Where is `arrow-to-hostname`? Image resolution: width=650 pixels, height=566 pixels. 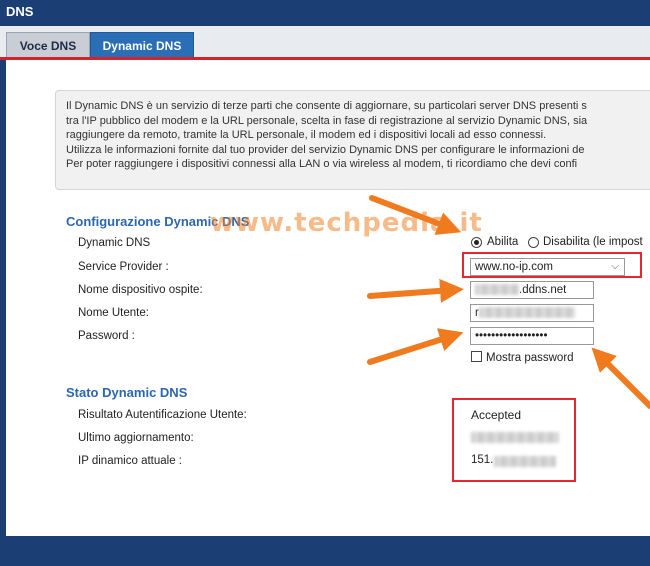
arrow-to-hostname is located at coordinates (415, 290).